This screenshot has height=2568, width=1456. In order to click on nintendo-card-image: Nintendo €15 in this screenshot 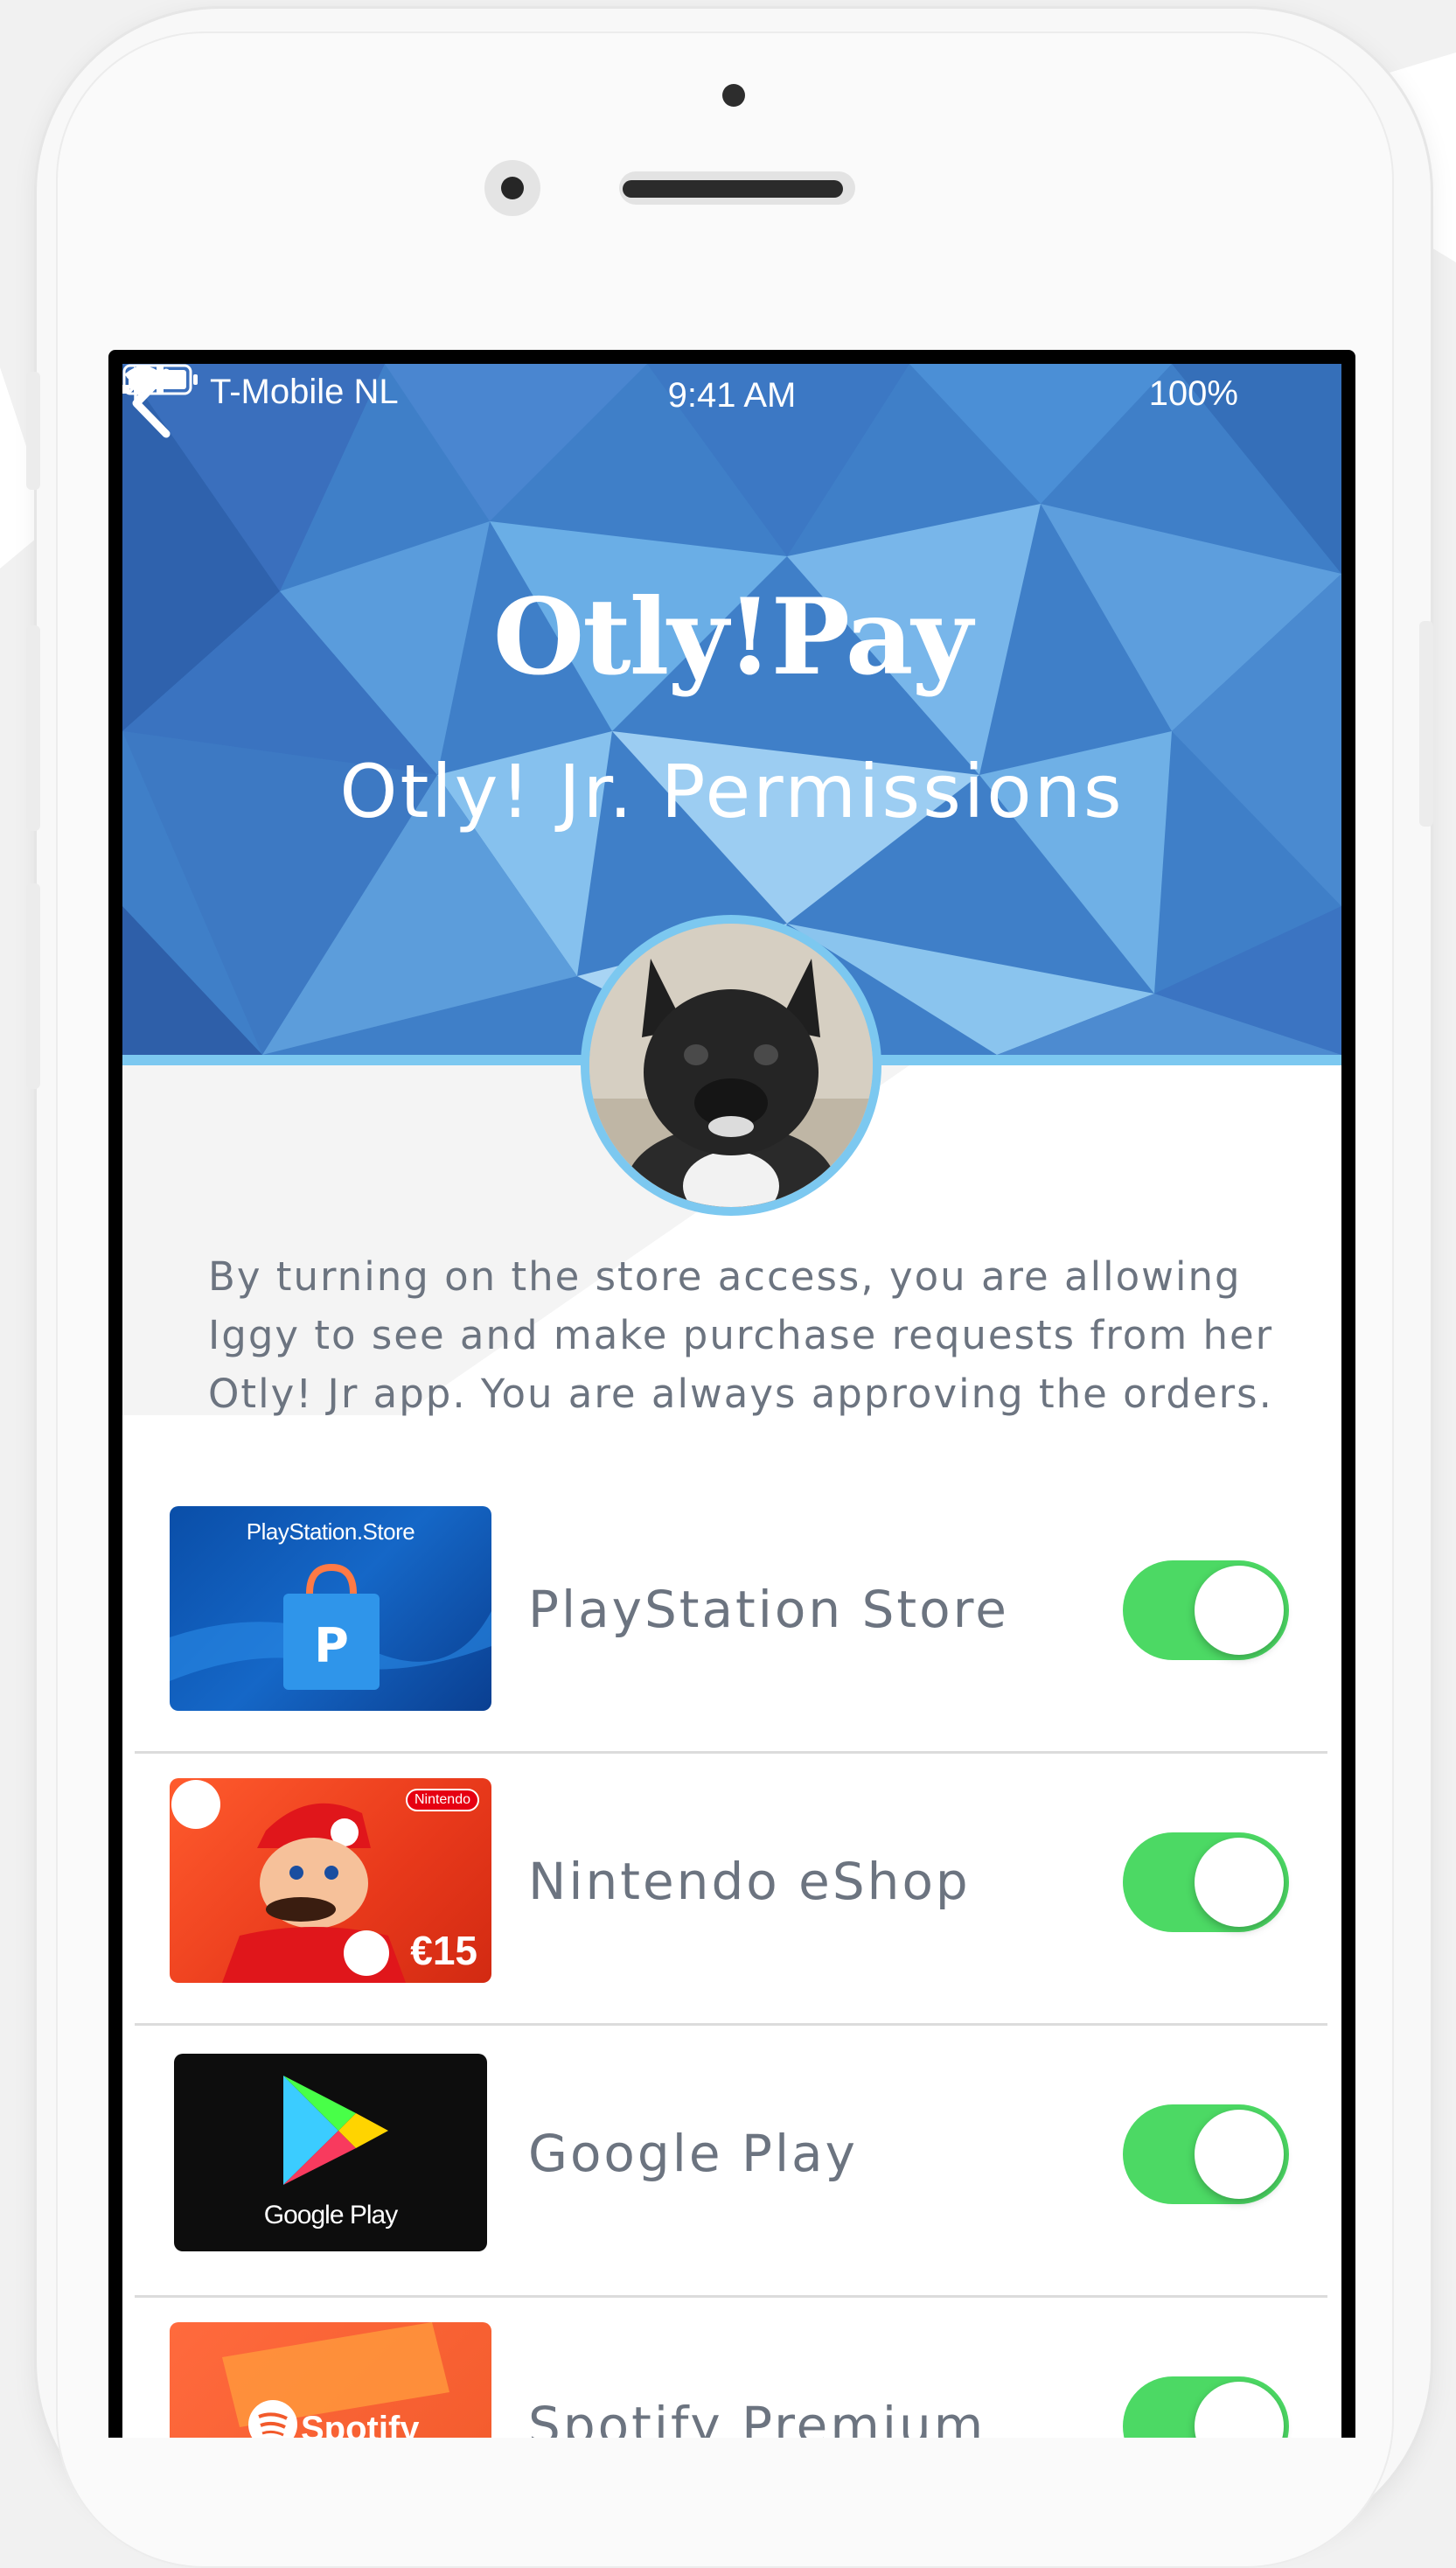, I will do `click(330, 1880)`.